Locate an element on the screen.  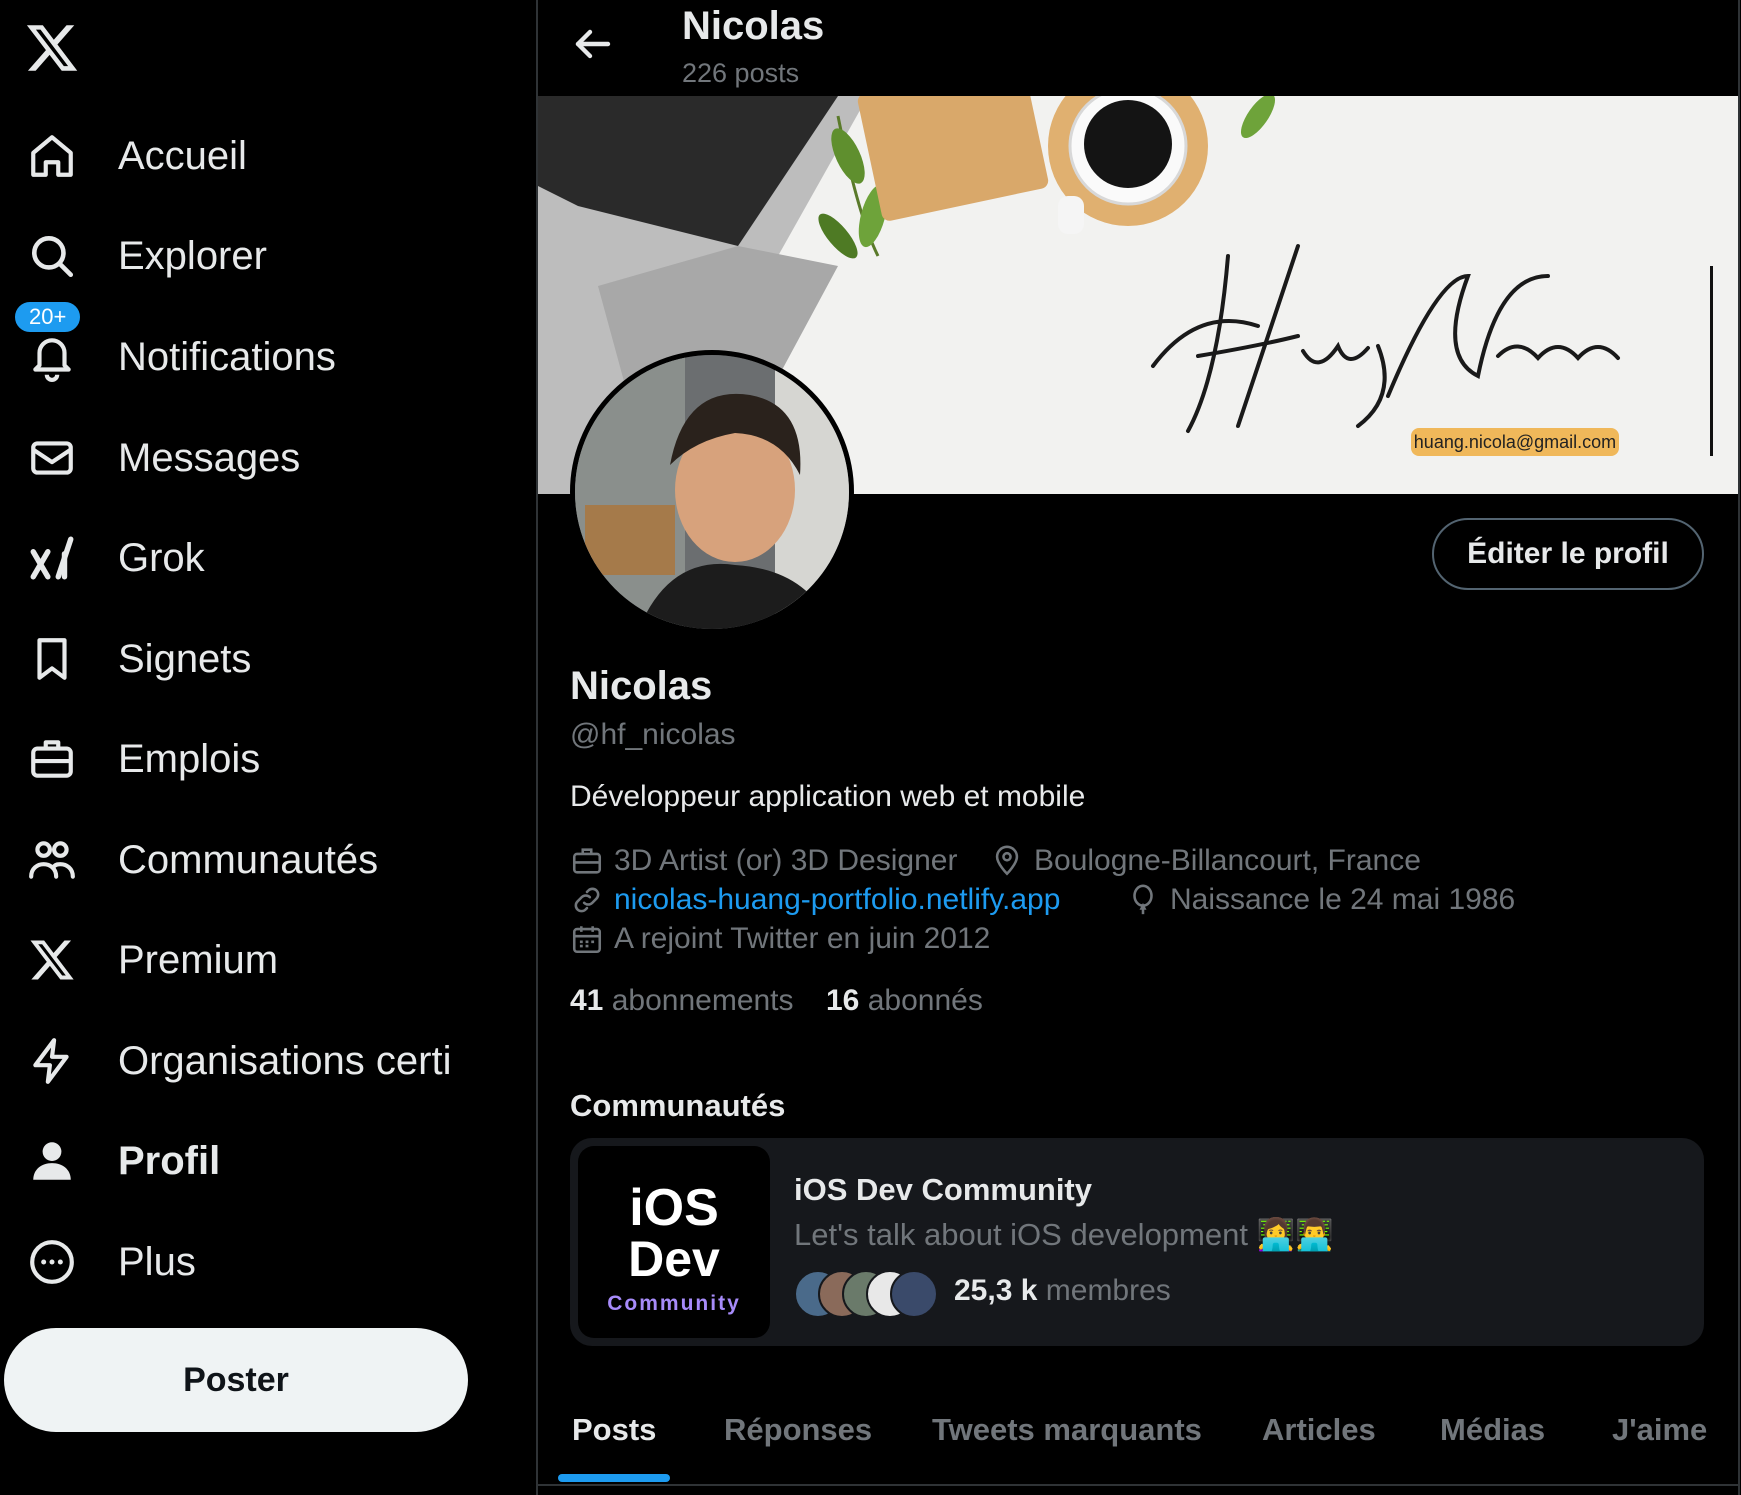
profile-joined: A rejoint Twitter en juin 2012 is located at coordinates (780, 939).